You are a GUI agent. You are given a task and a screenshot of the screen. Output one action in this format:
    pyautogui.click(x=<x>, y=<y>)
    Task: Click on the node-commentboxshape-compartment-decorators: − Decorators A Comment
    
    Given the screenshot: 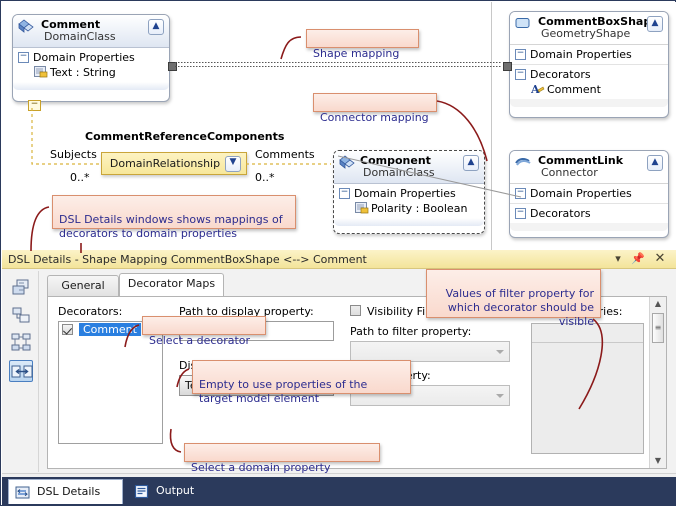 What is the action you would take?
    pyautogui.click(x=589, y=81)
    